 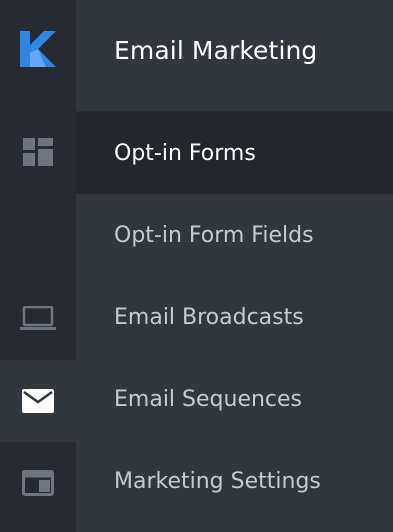 I want to click on dashboard-icon, so click(x=38, y=152).